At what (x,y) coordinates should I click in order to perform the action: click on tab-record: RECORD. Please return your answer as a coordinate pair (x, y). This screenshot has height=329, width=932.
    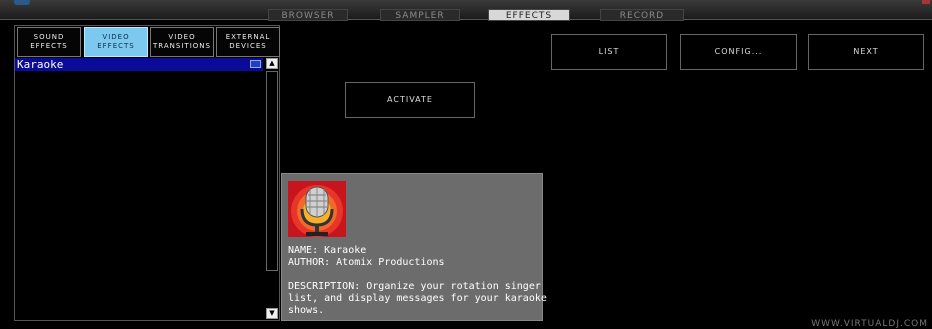
    Looking at the image, I should click on (642, 15).